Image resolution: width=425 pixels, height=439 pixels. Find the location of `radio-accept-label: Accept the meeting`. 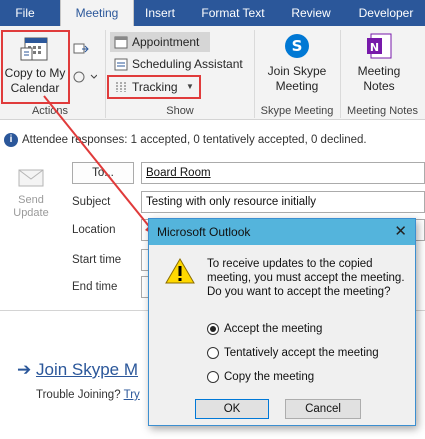

radio-accept-label: Accept the meeting is located at coordinates (273, 329).